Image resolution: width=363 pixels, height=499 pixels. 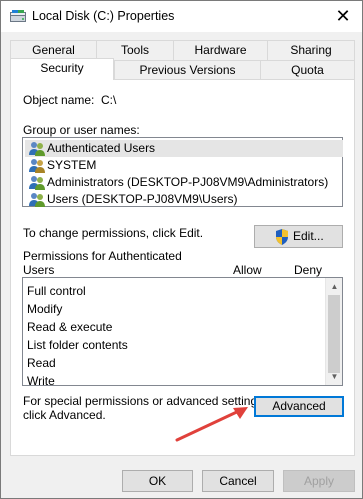 I want to click on group-item-authenticated-users: Authenticated Users, so click(x=184, y=148).